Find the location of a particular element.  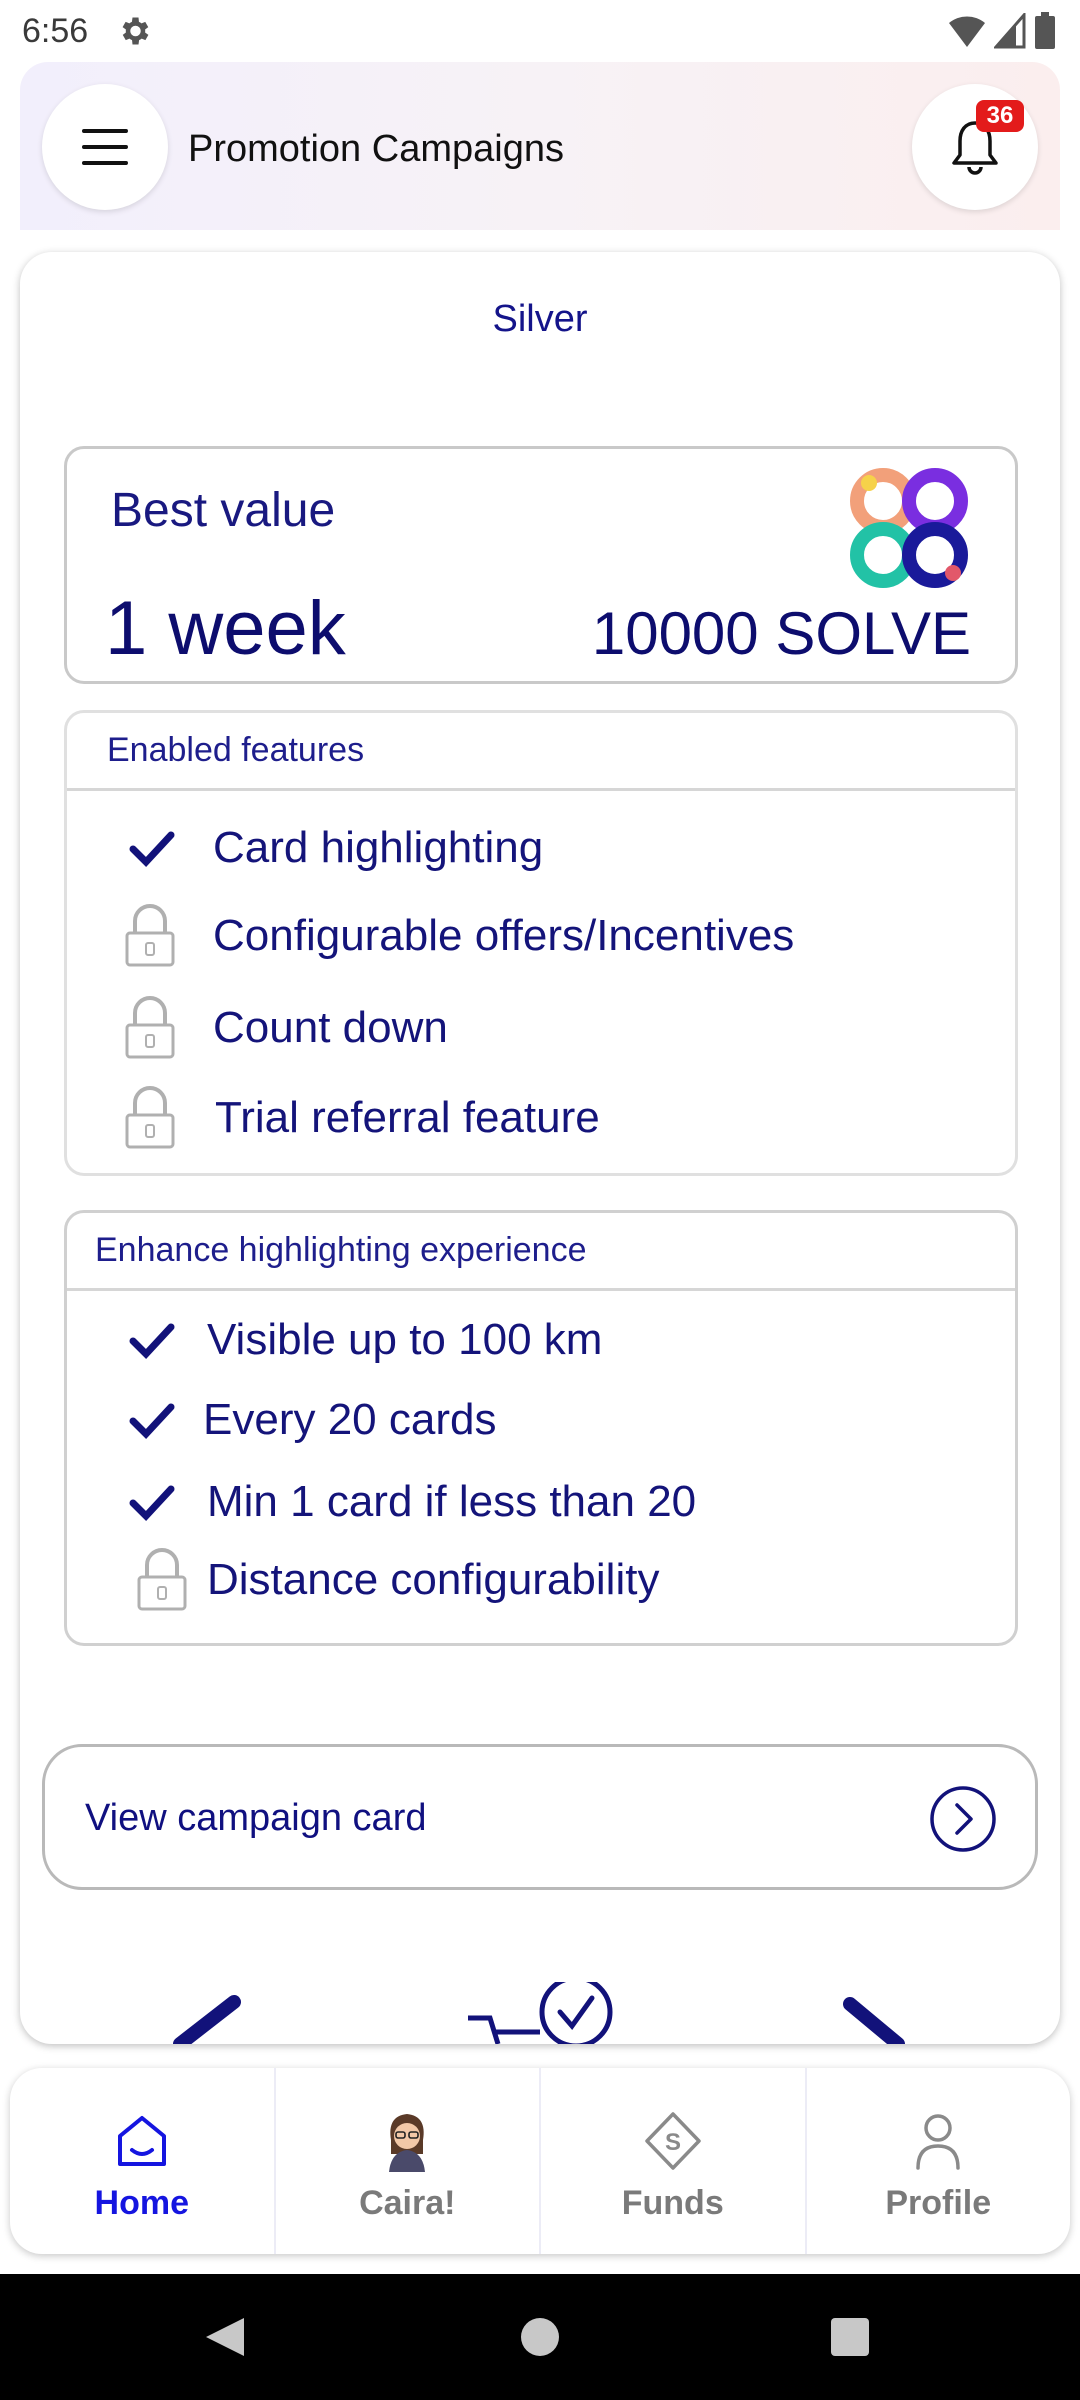

feature-item: Min 1 card if less than 20 is located at coordinates (412, 1502).